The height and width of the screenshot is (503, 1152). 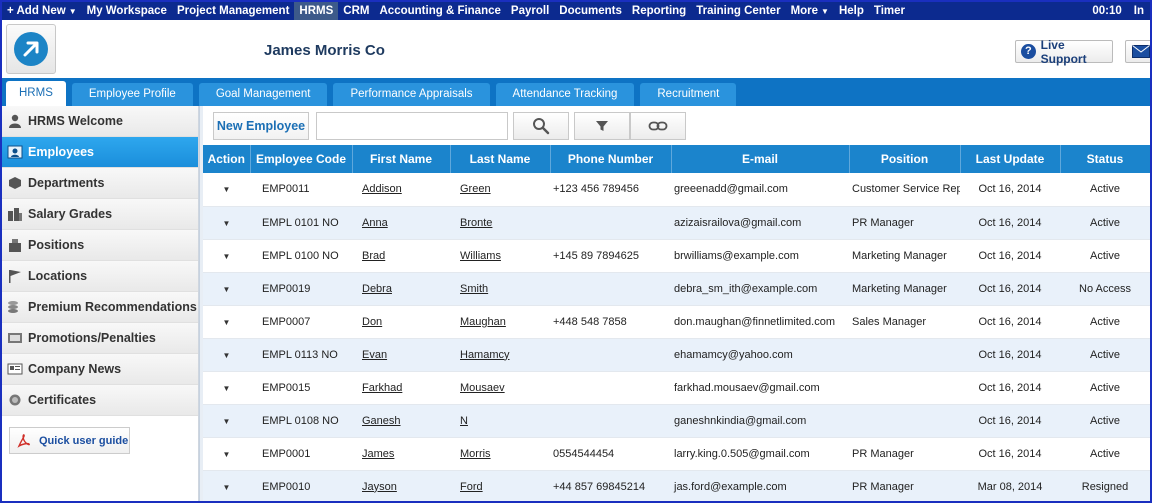 What do you see at coordinates (904, 190) in the screenshot?
I see `cell-position: Customer Service Rep` at bounding box center [904, 190].